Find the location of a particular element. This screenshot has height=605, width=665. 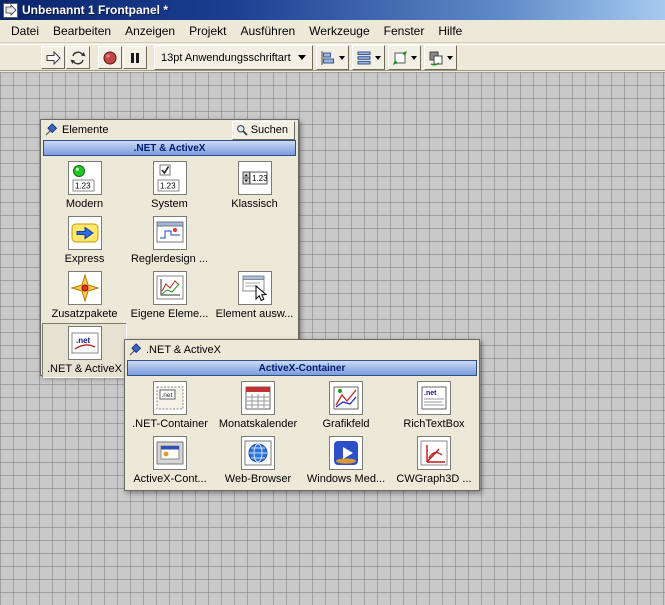

labview-window-icon is located at coordinates (10, 10).